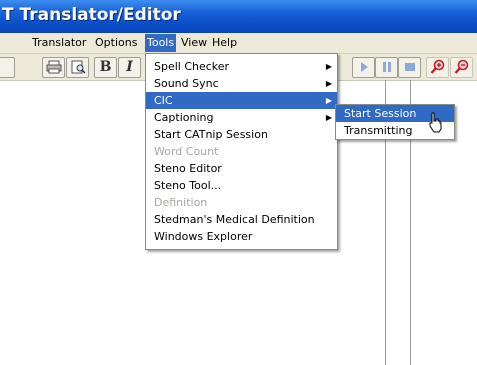  I want to click on menu-item-label: Word Count, so click(186, 151).